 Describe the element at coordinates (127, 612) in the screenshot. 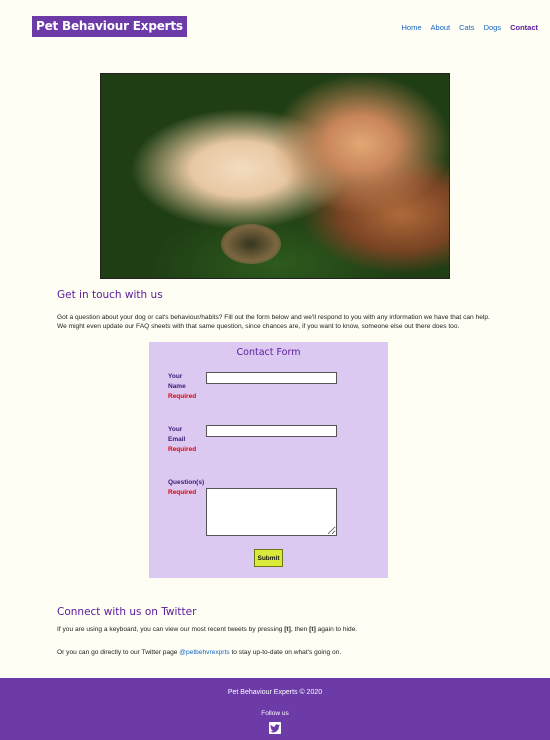

I see `twitter-heading: Connect with us on Twitter` at that location.